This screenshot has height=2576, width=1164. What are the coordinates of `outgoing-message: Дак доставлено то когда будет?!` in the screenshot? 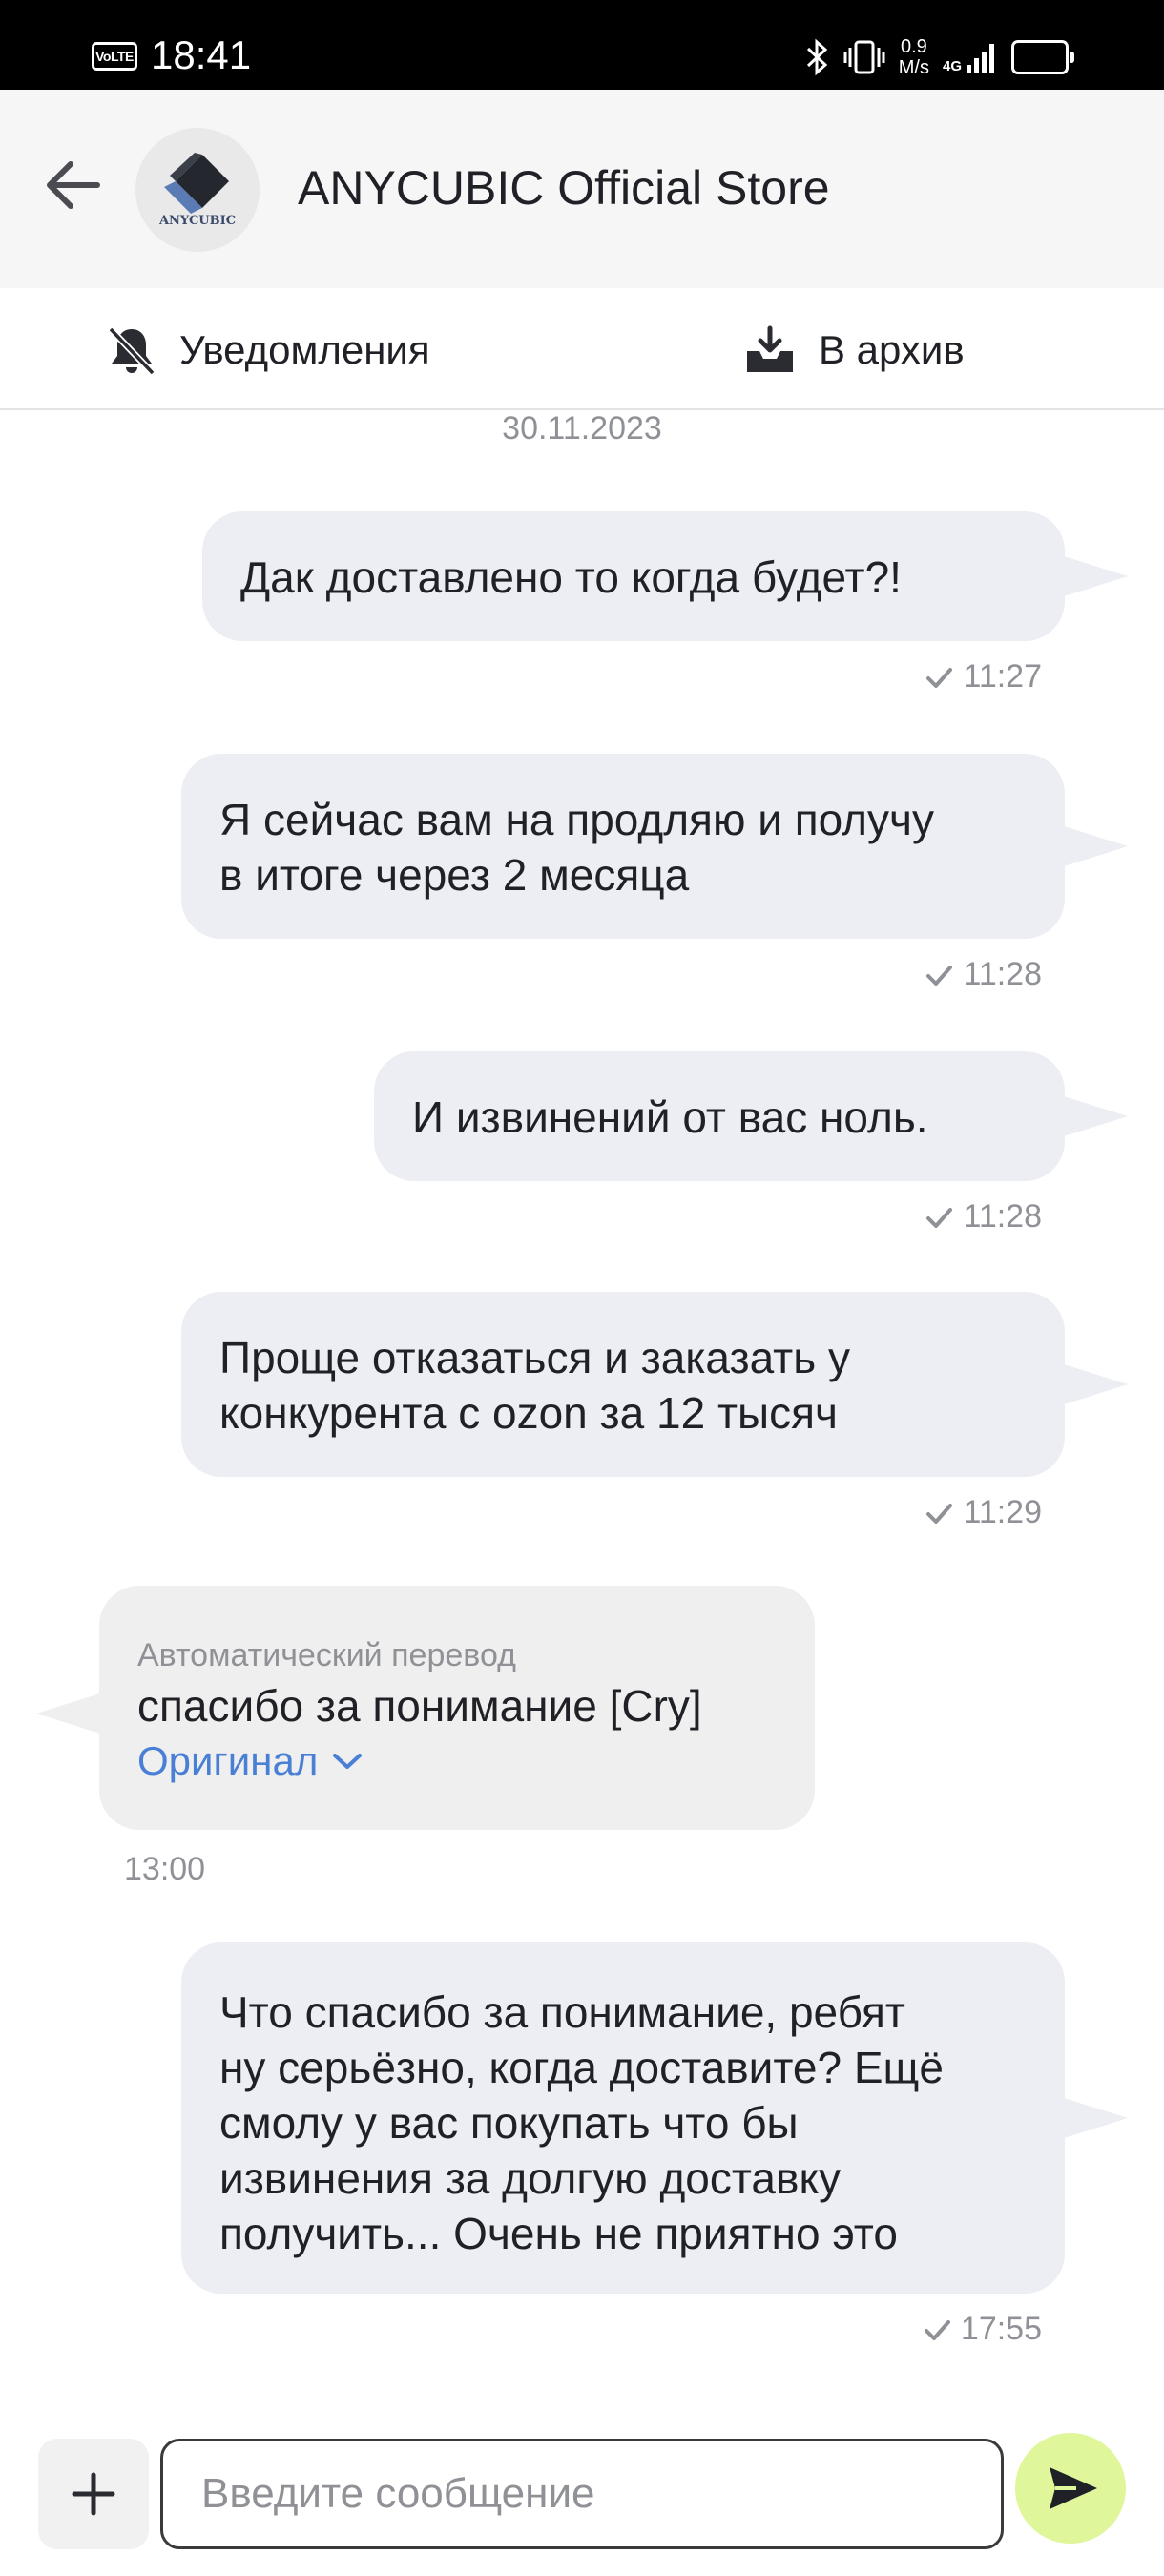 It's located at (665, 576).